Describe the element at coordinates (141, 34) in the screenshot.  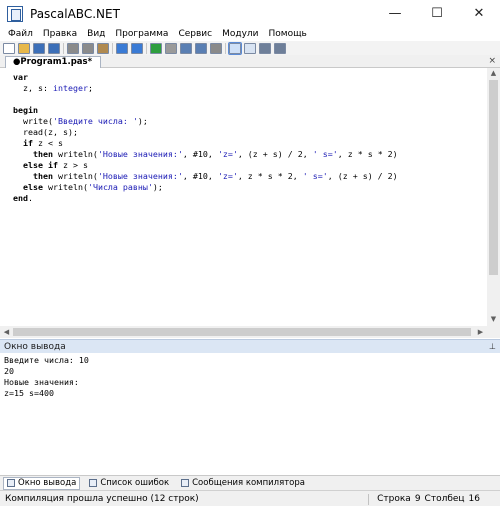
I see `menu-program: Программа` at that location.